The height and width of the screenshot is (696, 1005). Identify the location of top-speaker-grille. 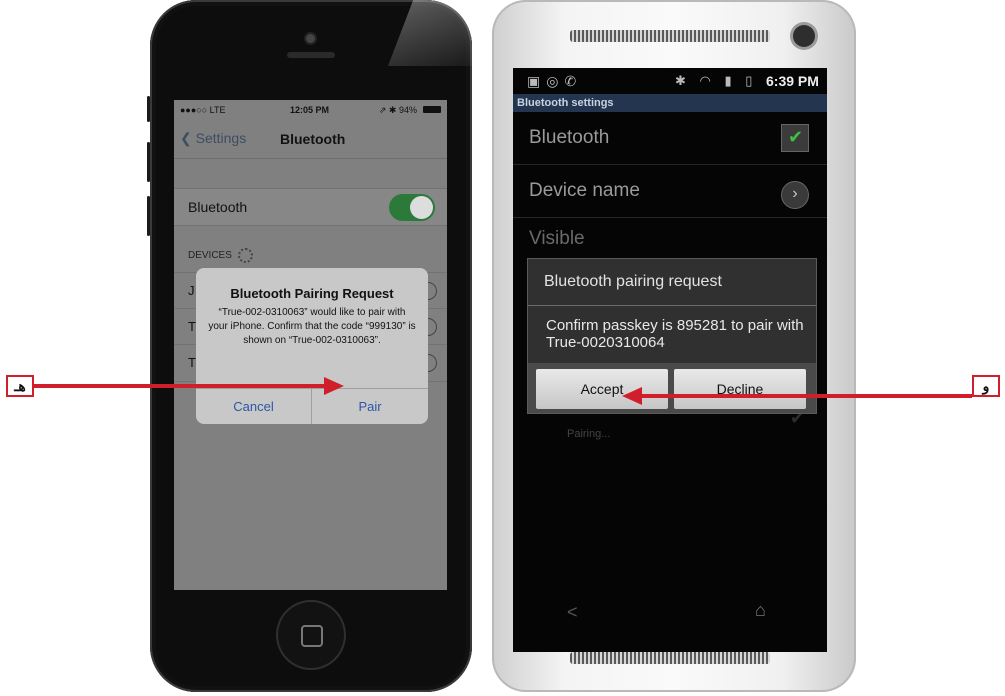
(670, 36).